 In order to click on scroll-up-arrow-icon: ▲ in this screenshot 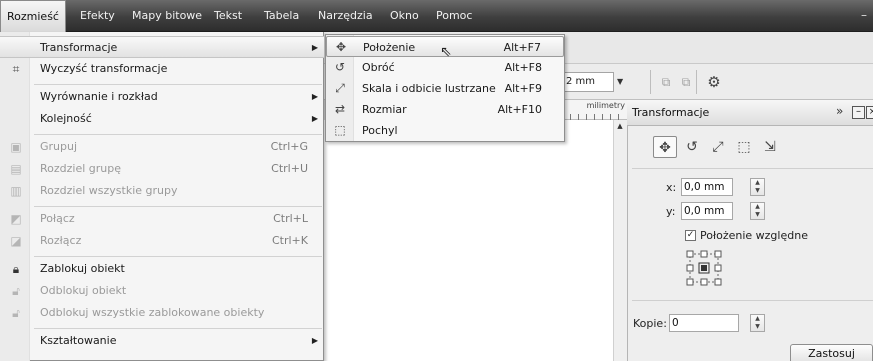, I will do `click(620, 128)`.